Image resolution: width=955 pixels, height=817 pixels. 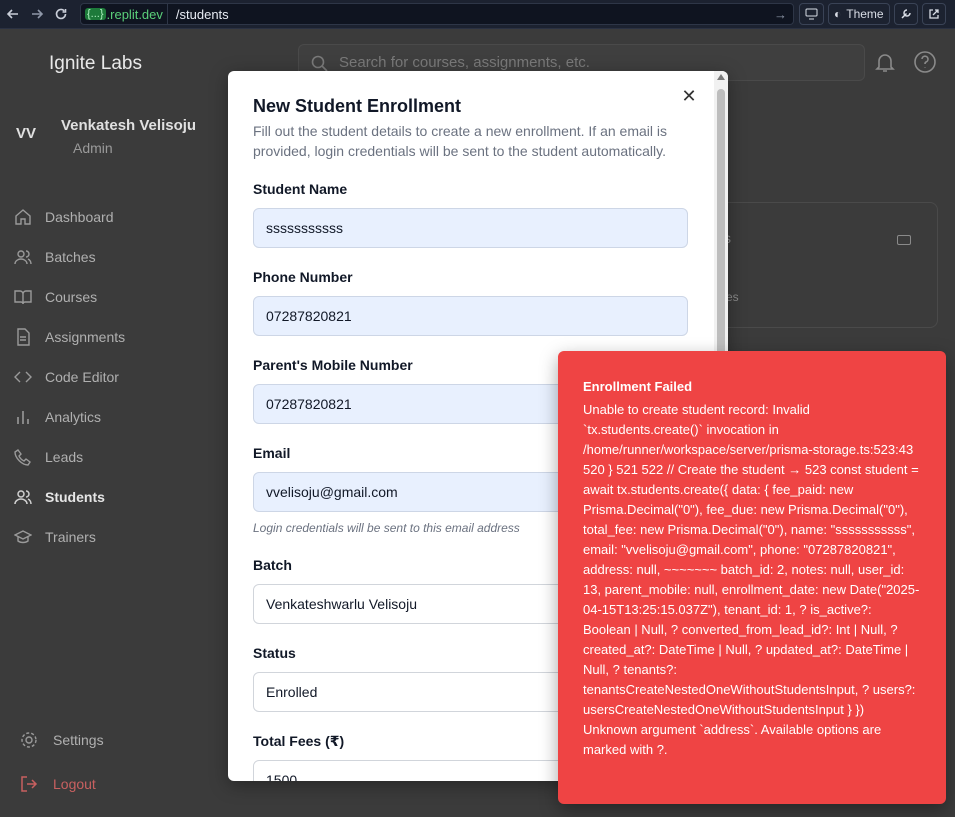 I want to click on sidebar-item-label: Students, so click(x=75, y=497).